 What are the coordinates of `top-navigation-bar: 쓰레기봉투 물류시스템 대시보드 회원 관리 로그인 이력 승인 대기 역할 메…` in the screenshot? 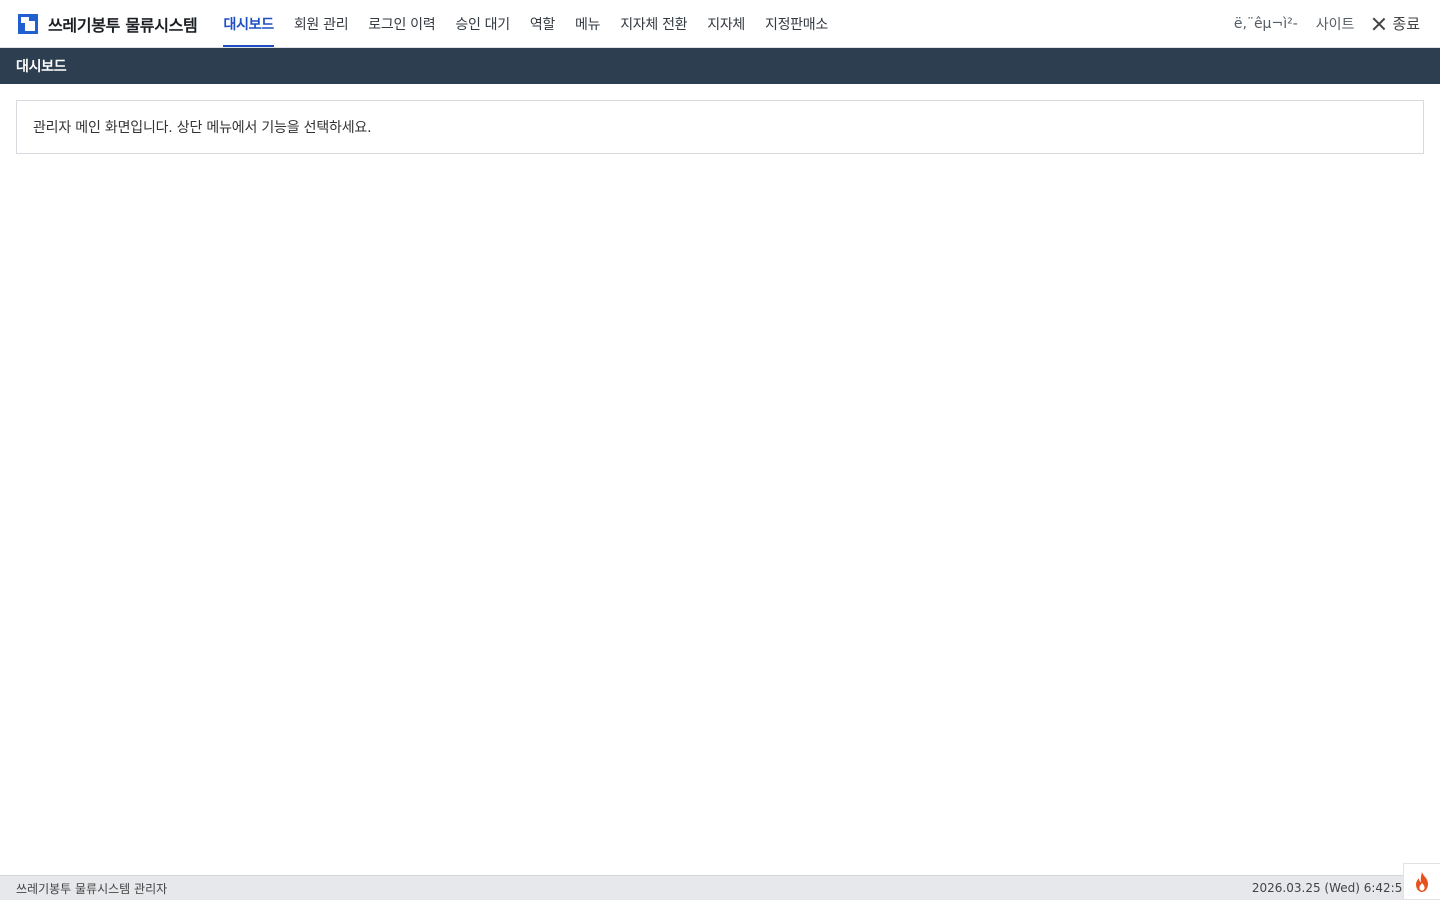 It's located at (720, 24).